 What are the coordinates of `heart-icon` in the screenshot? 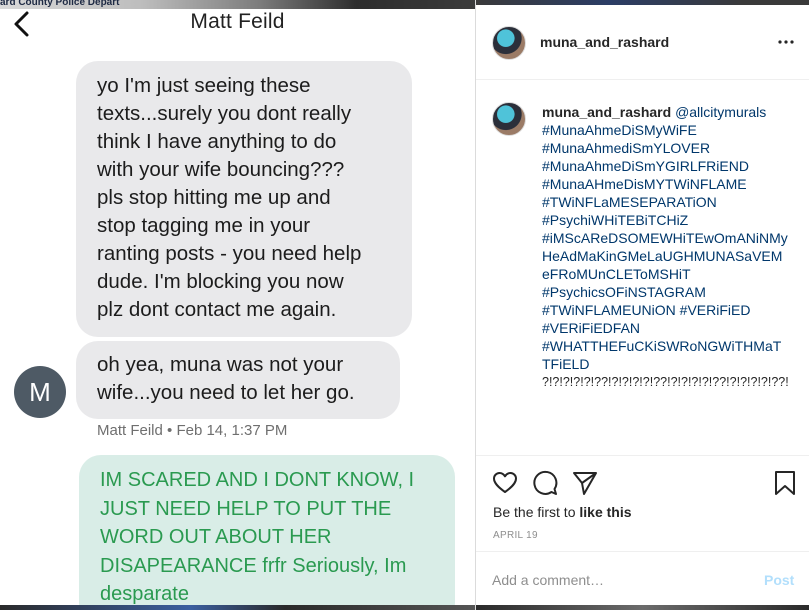 It's located at (505, 483).